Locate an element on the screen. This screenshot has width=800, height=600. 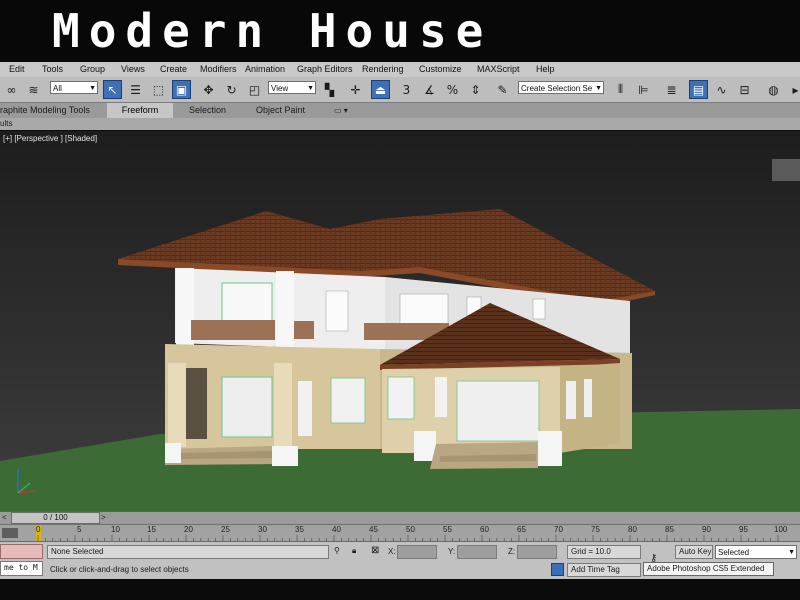
tick-label: 35 is located at coordinates (299, 529).